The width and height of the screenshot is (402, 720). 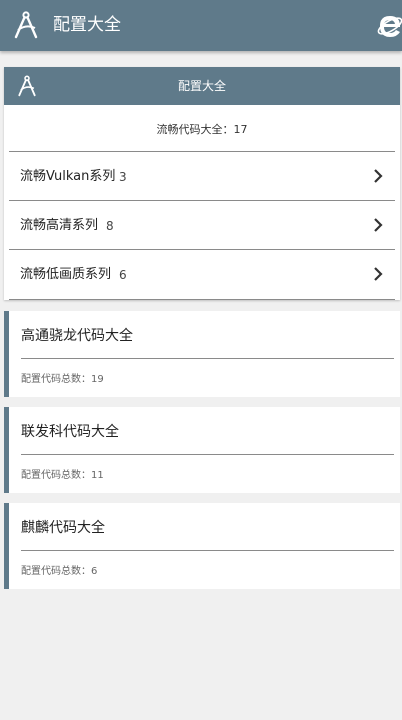 I want to click on series-label: 流畅Vulkan系列, so click(x=68, y=176).